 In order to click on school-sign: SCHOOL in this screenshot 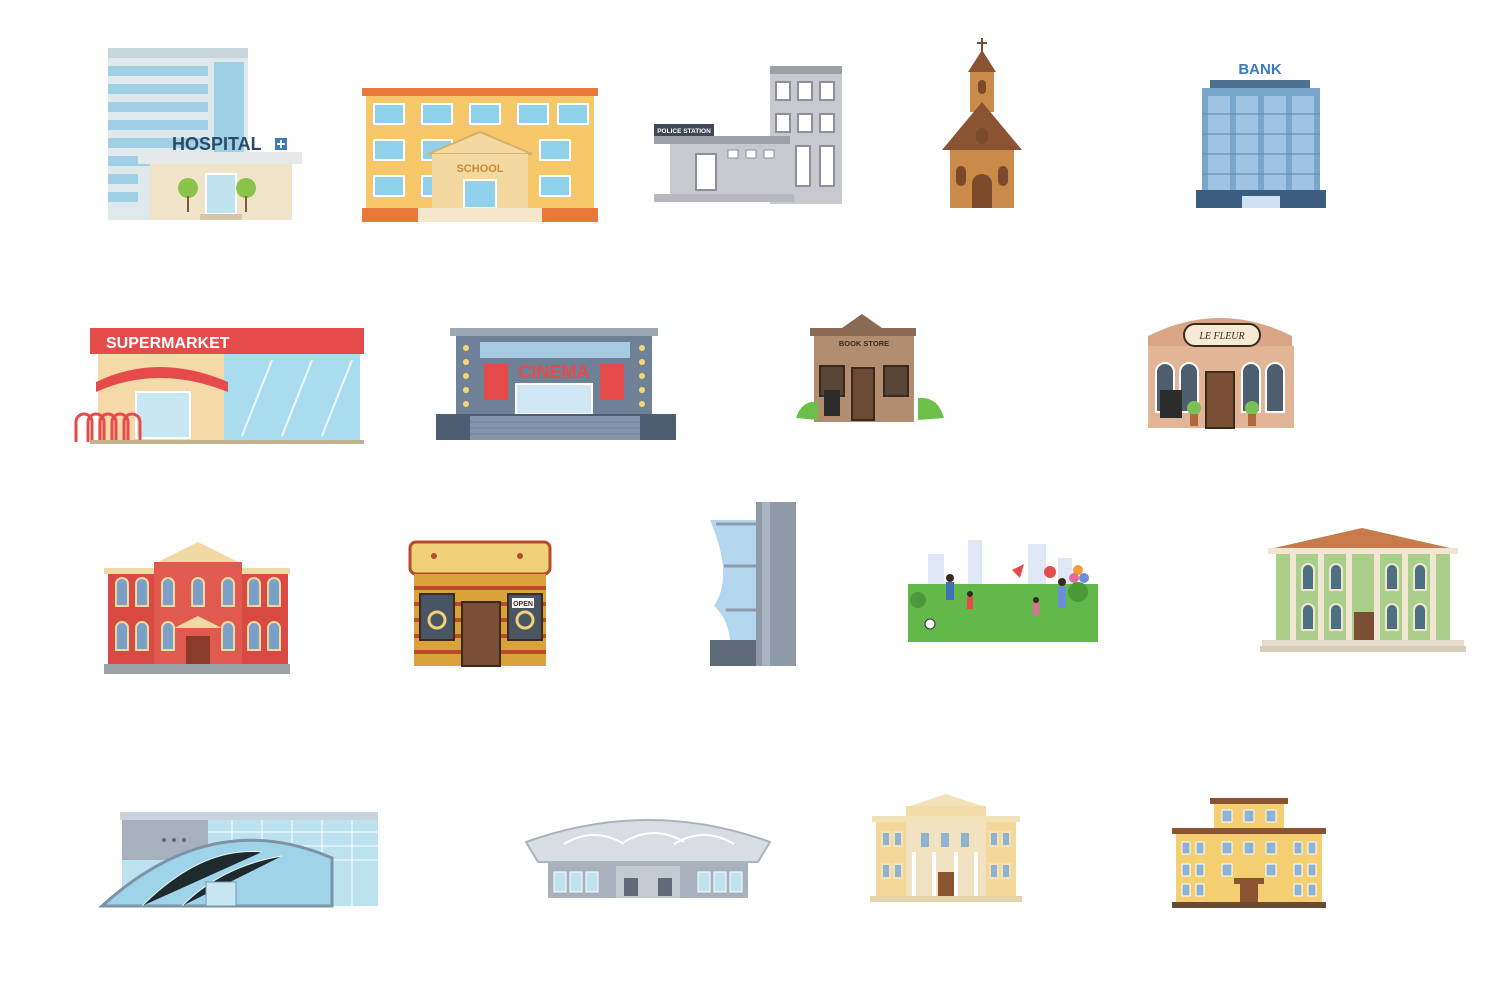, I will do `click(479, 169)`.